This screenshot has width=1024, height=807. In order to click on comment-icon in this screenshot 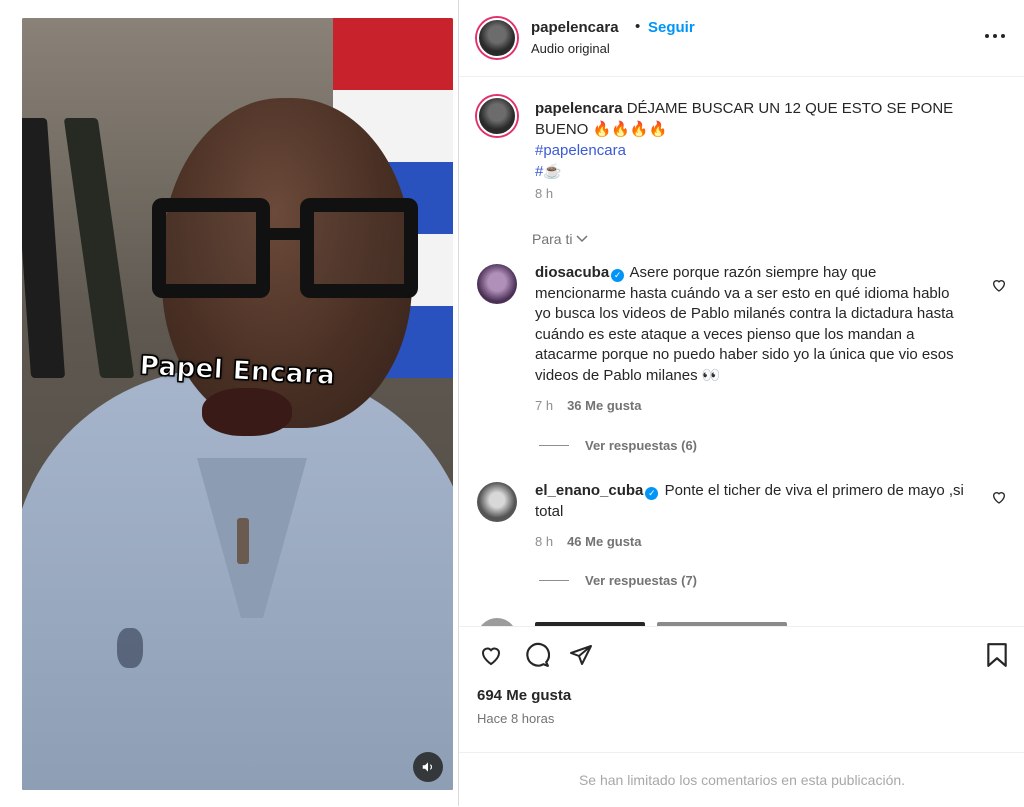, I will do `click(538, 654)`.